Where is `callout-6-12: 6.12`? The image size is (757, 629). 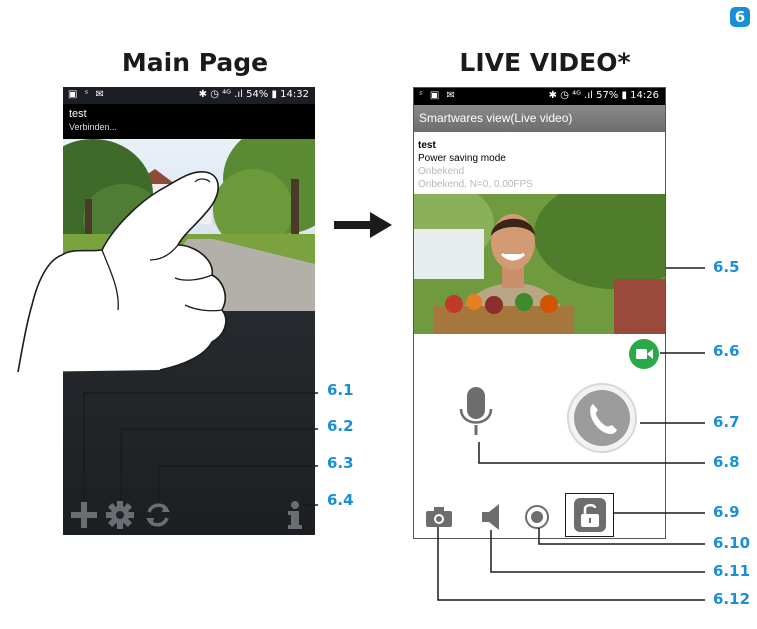
callout-6-12: 6.12 is located at coordinates (732, 599).